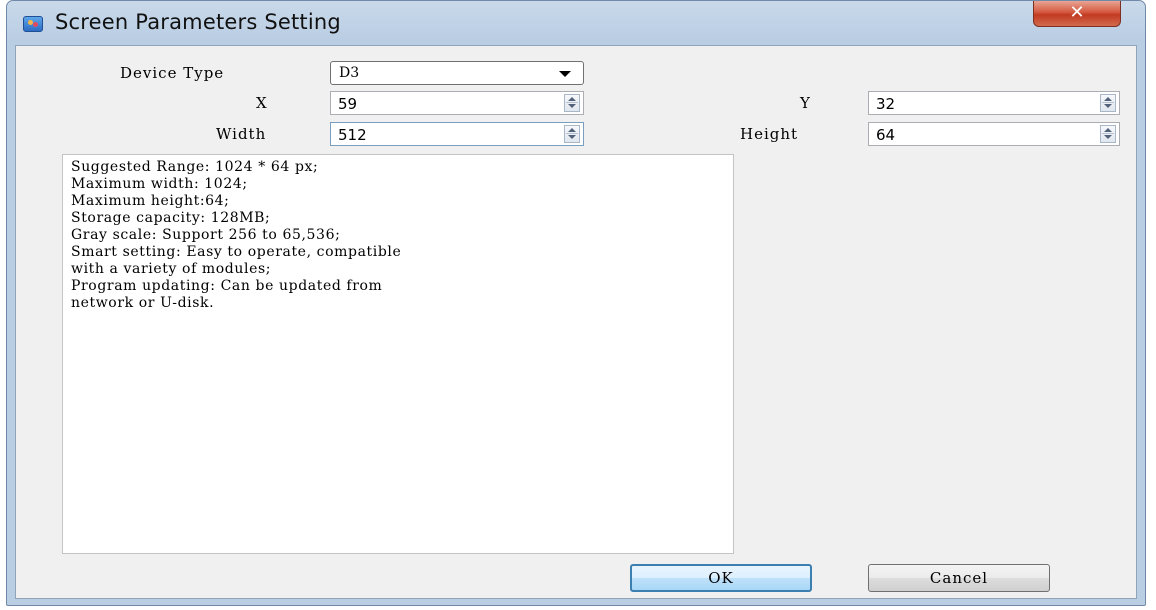 Image resolution: width=1156 pixels, height=610 pixels. I want to click on x-spinbox: 59, so click(457, 103).